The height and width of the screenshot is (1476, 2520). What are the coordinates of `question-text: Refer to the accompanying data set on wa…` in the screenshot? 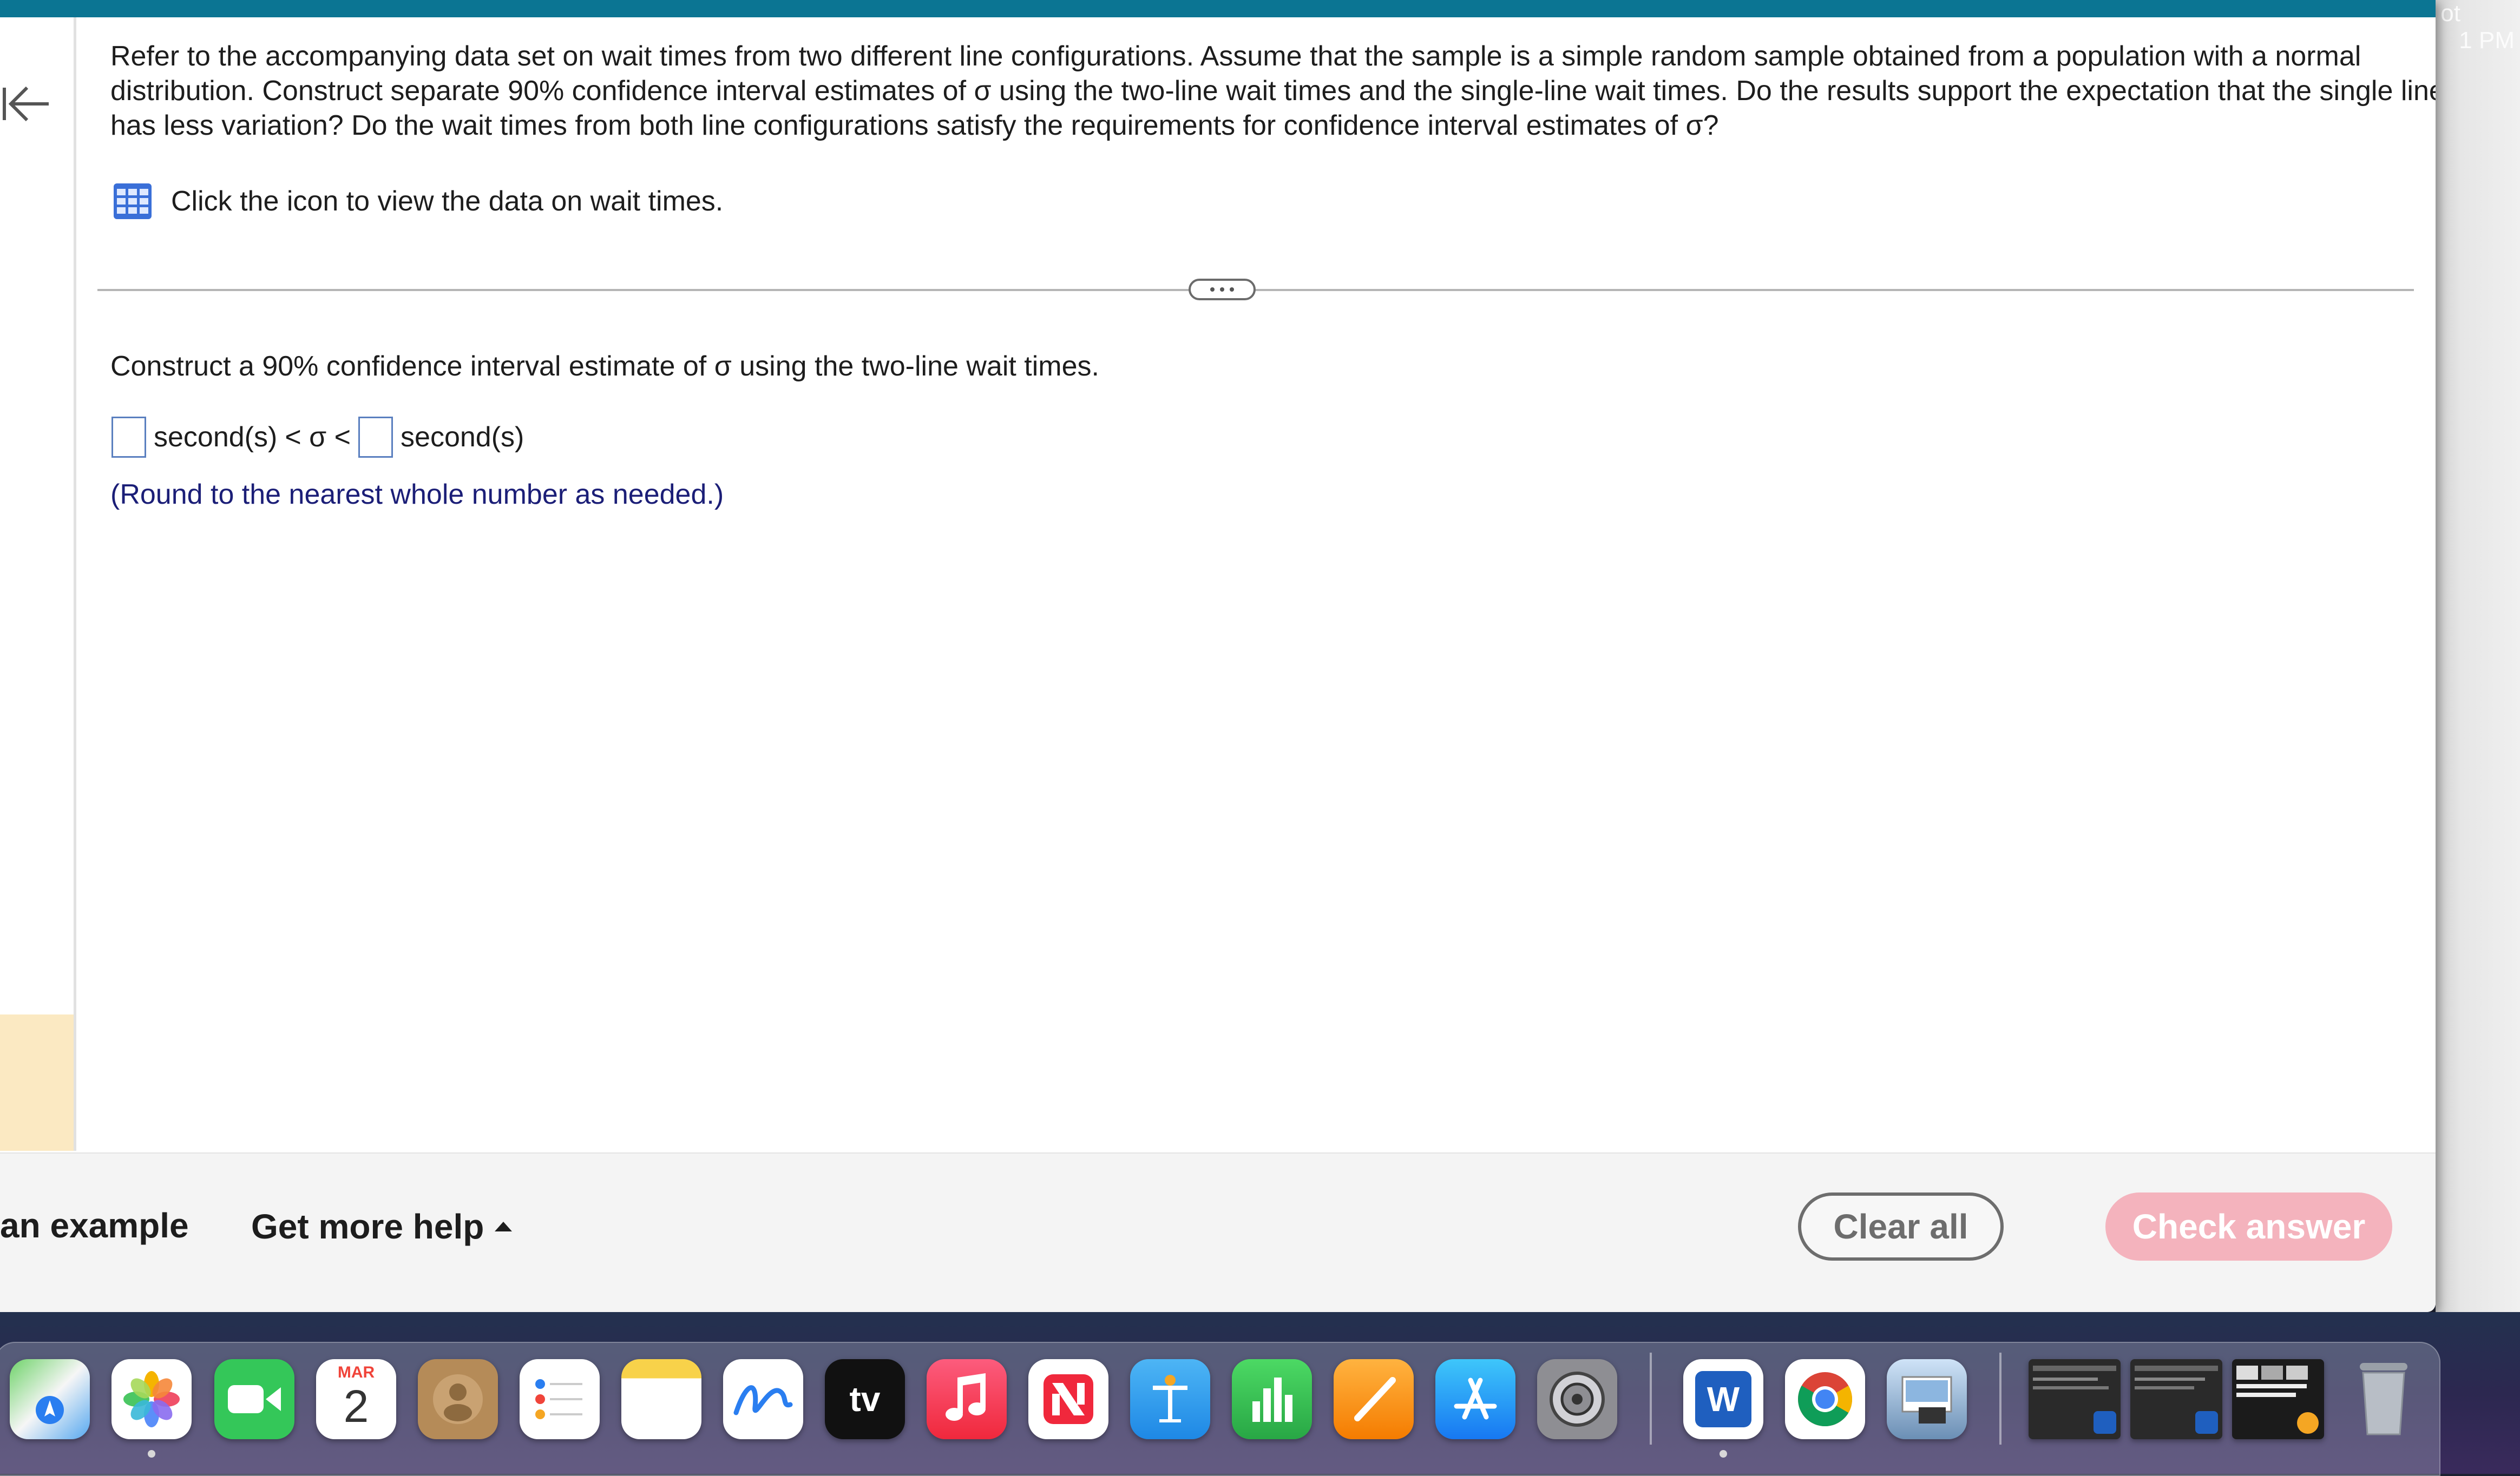 It's located at (1273, 91).